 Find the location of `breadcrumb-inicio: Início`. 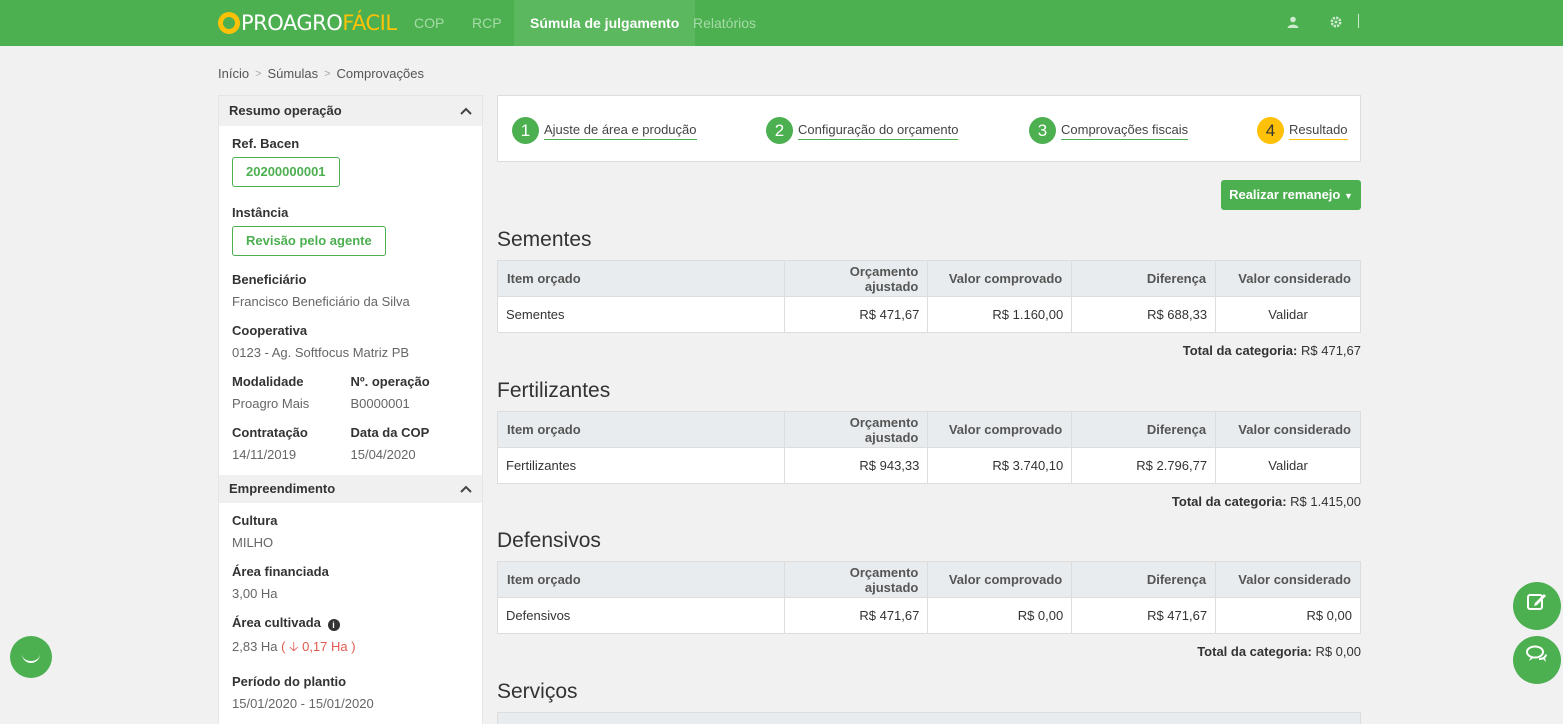

breadcrumb-inicio: Início is located at coordinates (233, 74).